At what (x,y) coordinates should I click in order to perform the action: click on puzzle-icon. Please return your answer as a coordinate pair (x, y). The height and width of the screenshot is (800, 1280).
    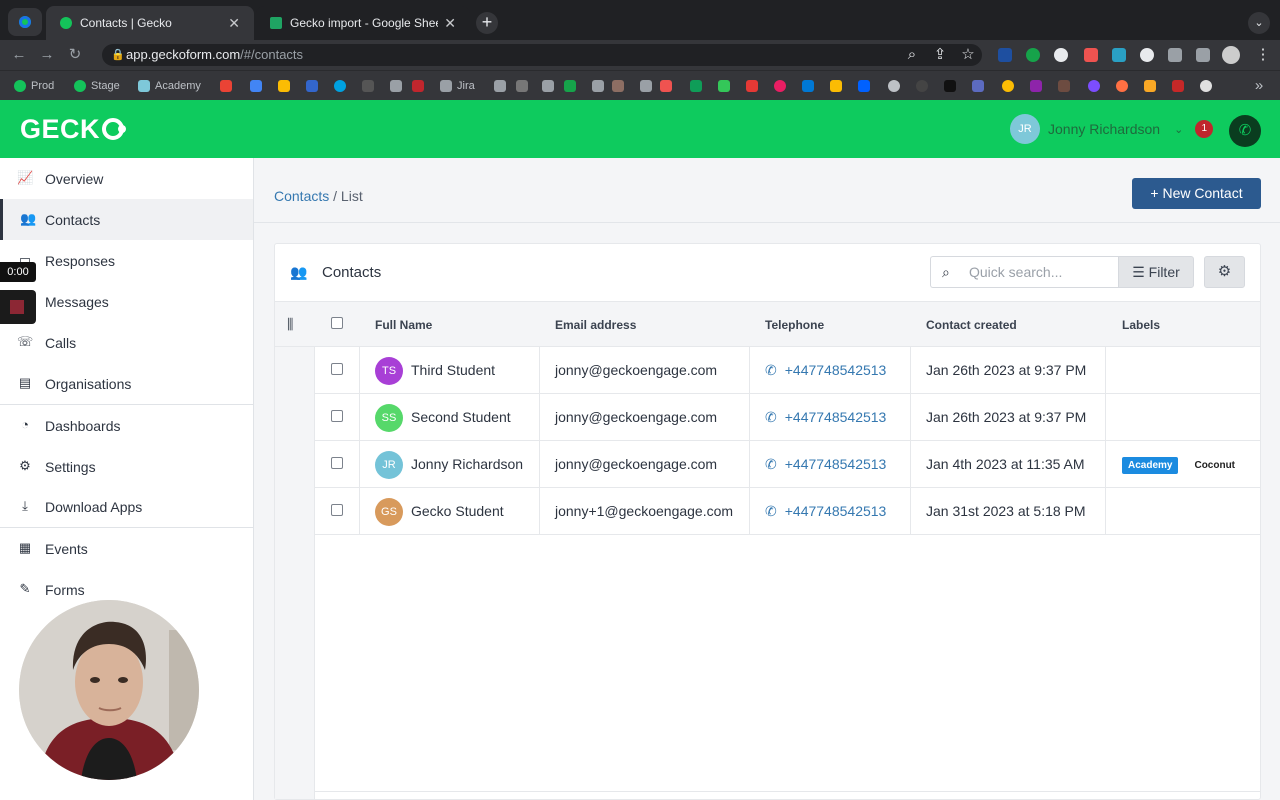
    Looking at the image, I should click on (1175, 55).